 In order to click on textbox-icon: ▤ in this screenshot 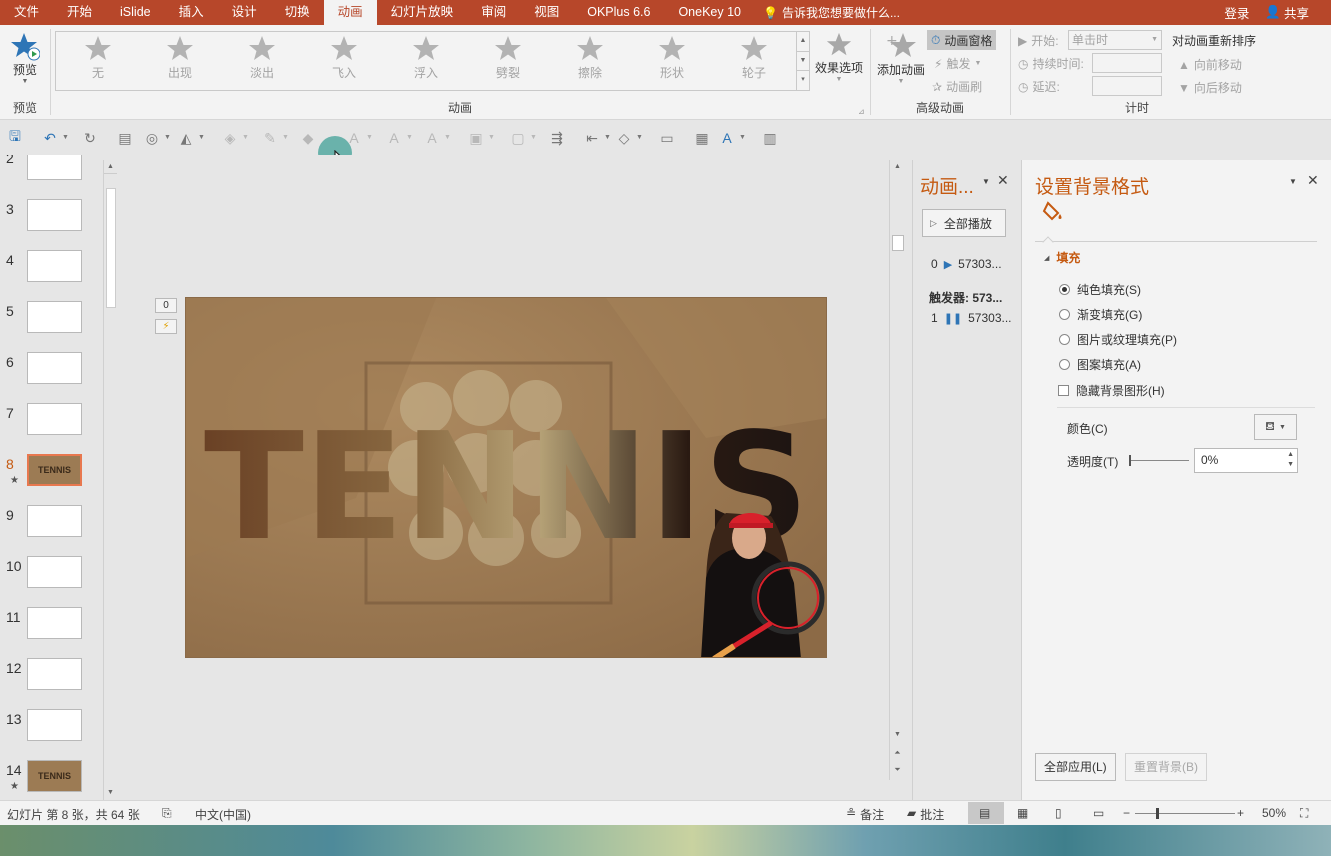, I will do `click(125, 138)`.